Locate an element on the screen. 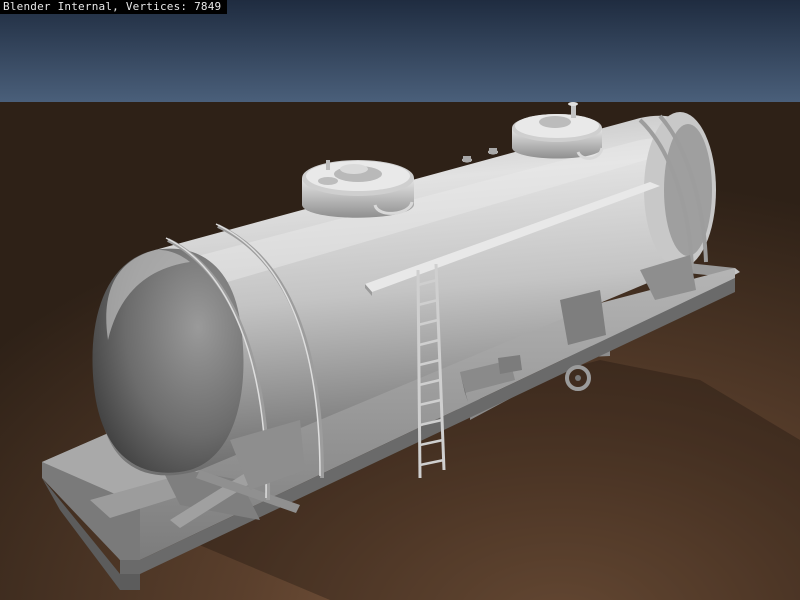 The width and height of the screenshot is (800, 600). render-info-bar: Blender Internal, Vertices: 7849 is located at coordinates (114, 7).